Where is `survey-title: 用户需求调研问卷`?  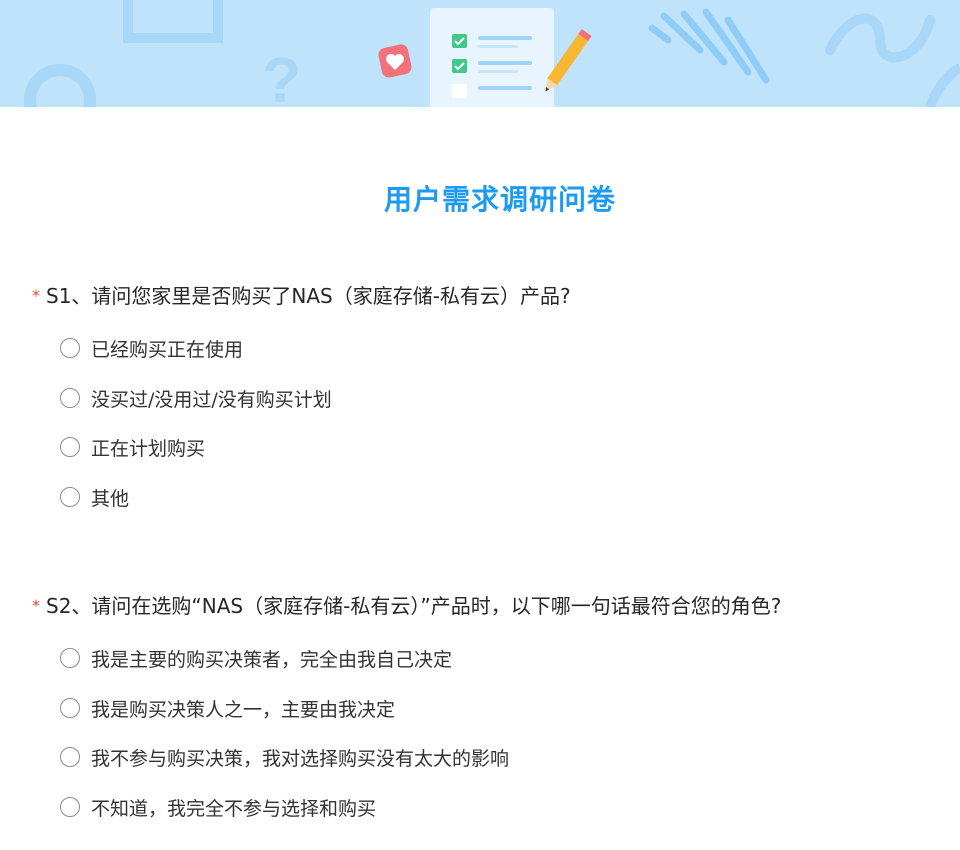
survey-title: 用户需求调研问卷 is located at coordinates (499, 199).